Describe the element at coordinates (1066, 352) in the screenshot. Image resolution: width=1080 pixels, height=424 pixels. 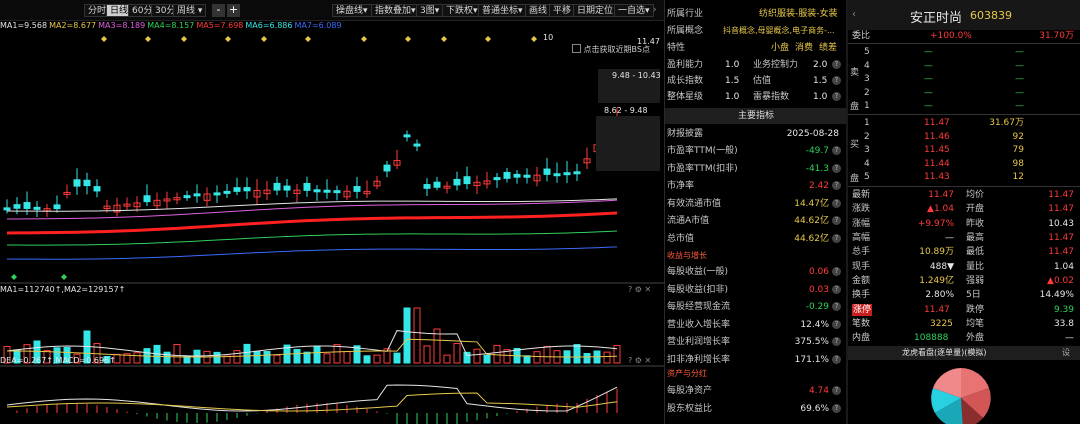
I see `dragon-settings: 设` at that location.